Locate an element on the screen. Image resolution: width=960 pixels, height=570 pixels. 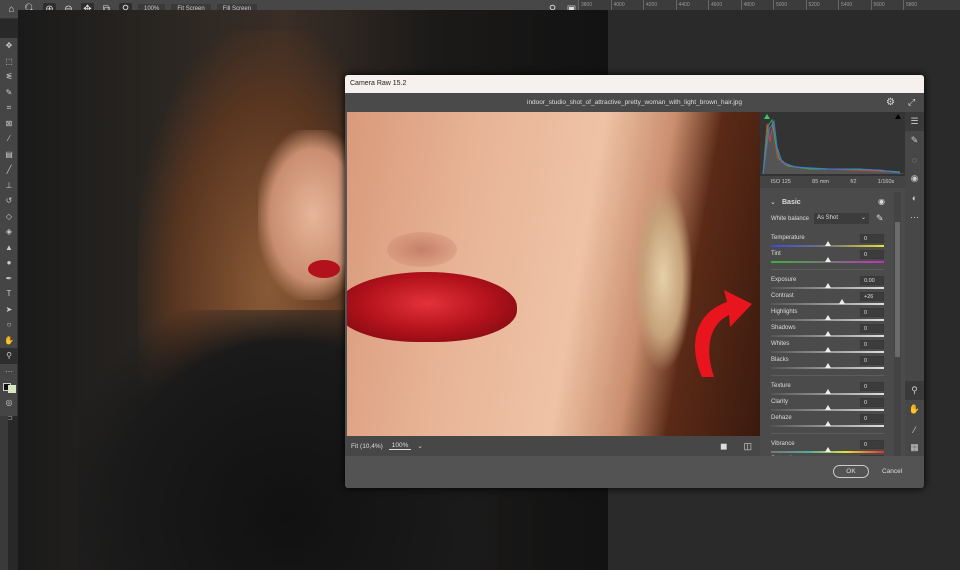
cancel-button: Cancel is located at coordinates (892, 471).